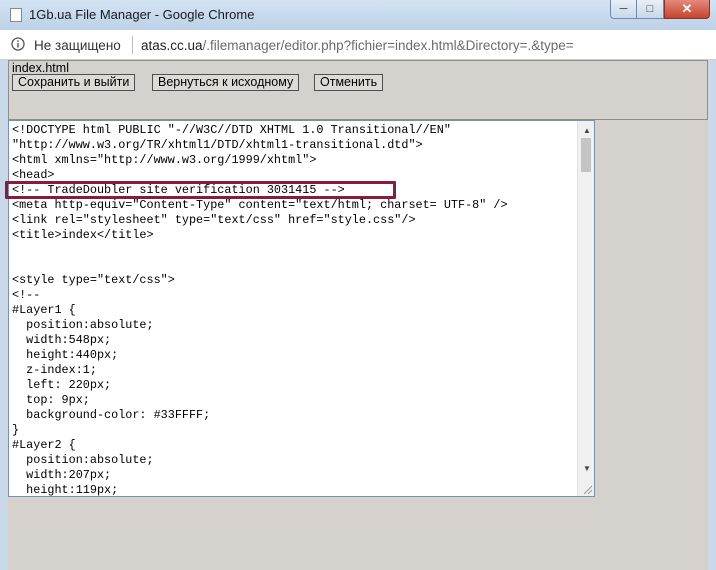  Describe the element at coordinates (51, 400) in the screenshot. I see `code-line: top: 9px;` at that location.